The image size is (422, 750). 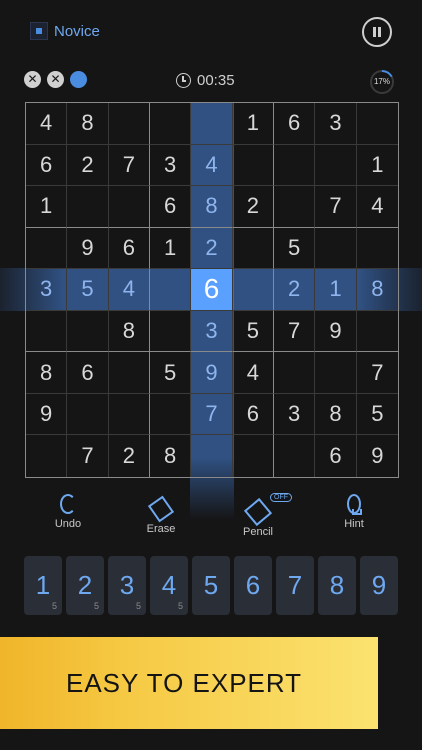 What do you see at coordinates (377, 32) in the screenshot?
I see `pause-button` at bounding box center [377, 32].